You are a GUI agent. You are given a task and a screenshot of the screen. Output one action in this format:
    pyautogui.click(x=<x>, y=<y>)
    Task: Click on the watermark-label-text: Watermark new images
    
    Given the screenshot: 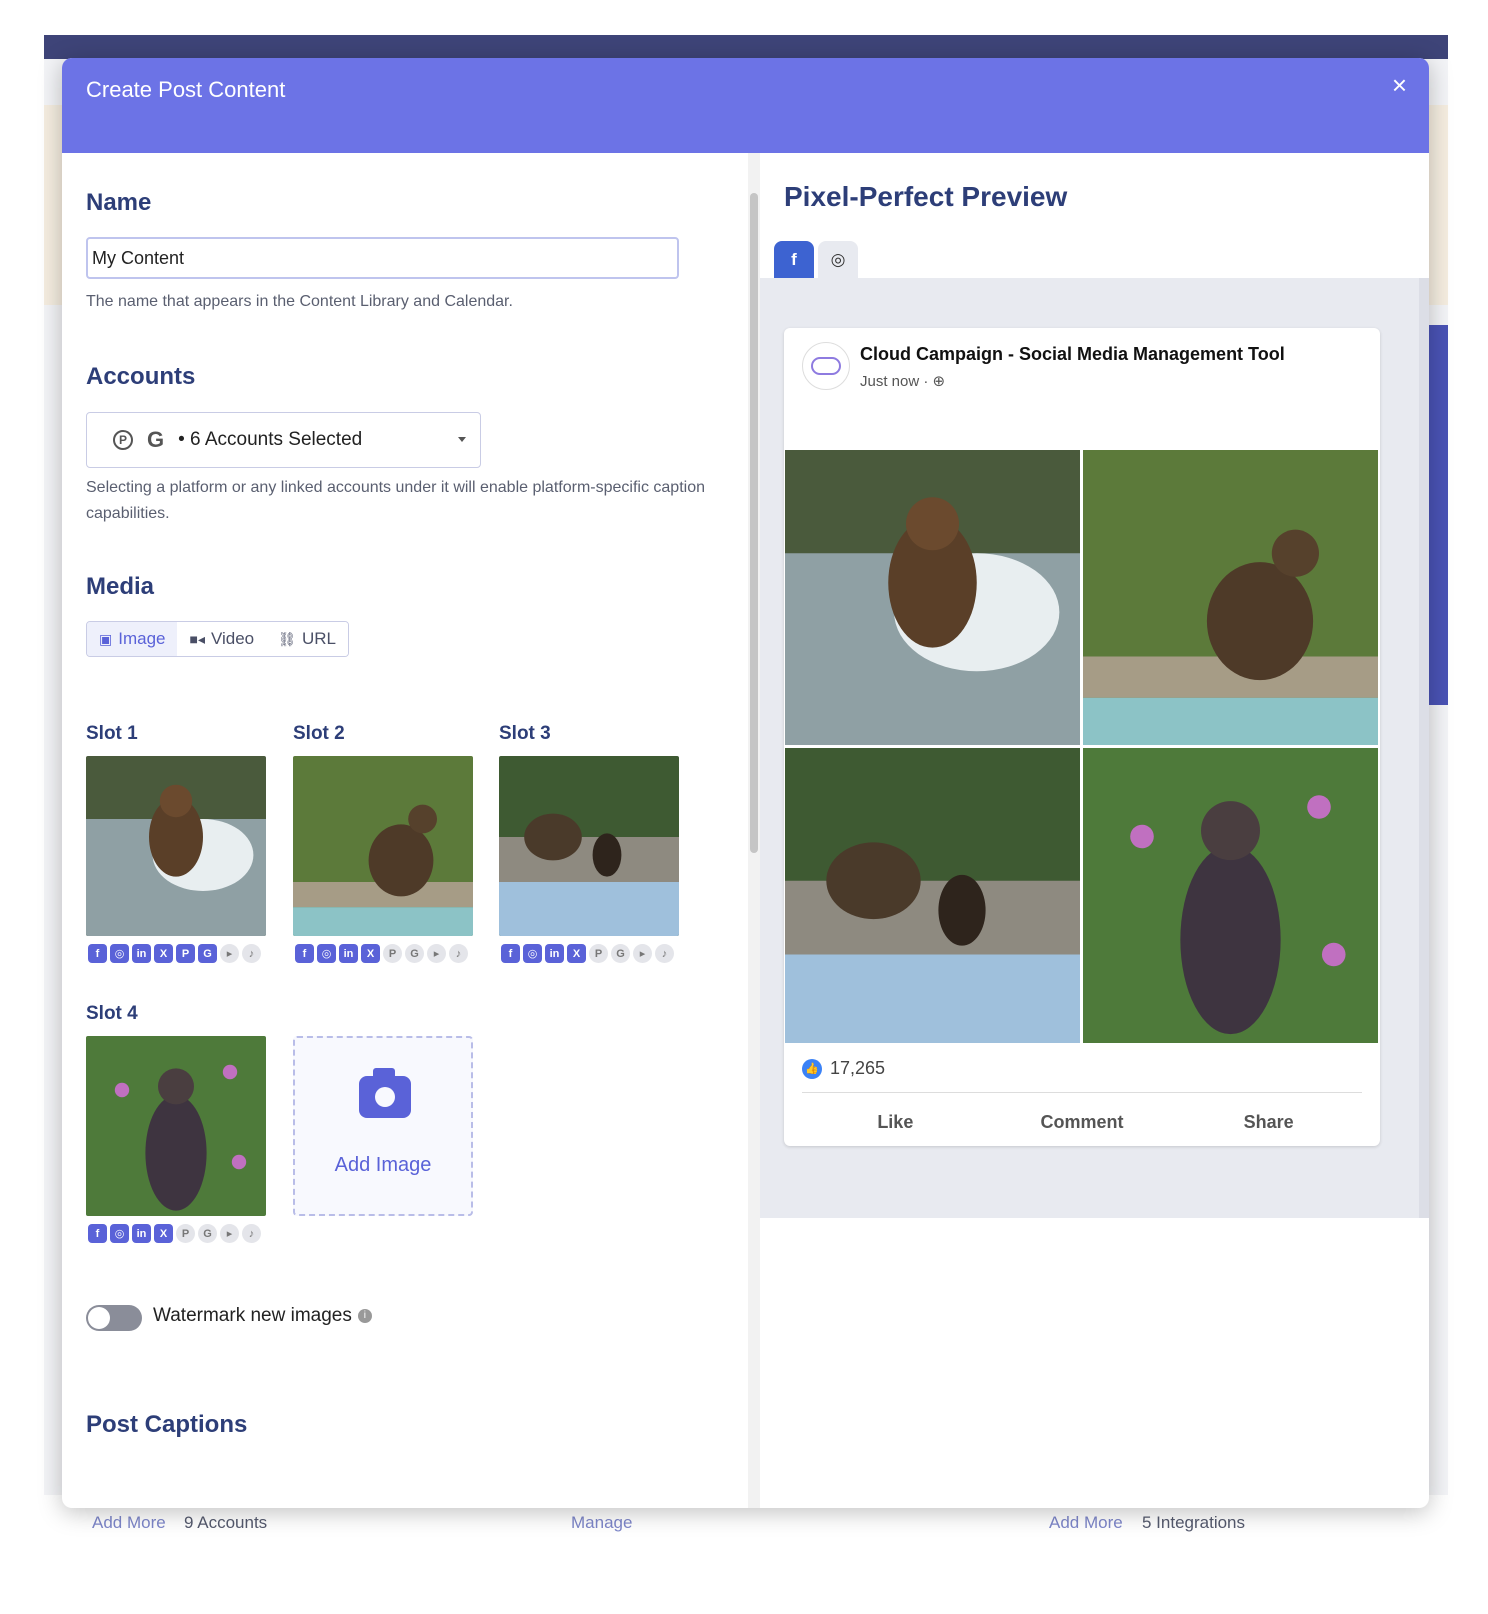 What is the action you would take?
    pyautogui.click(x=252, y=1315)
    